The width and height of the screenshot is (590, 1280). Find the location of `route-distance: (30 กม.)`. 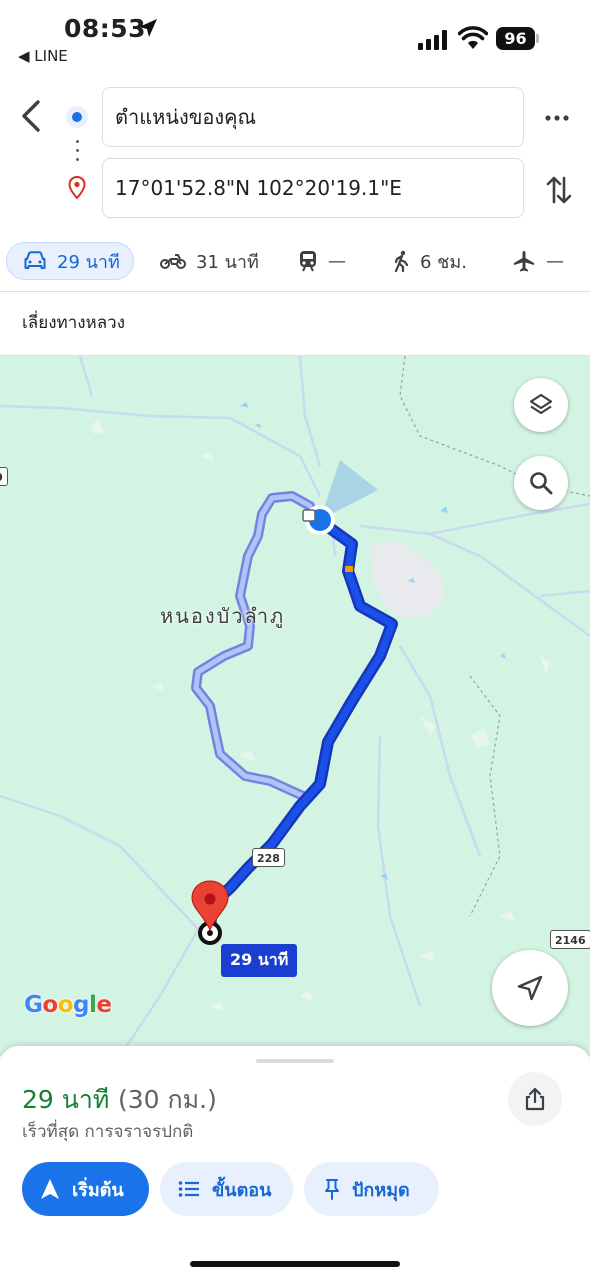

route-distance: (30 กม.) is located at coordinates (167, 1099).